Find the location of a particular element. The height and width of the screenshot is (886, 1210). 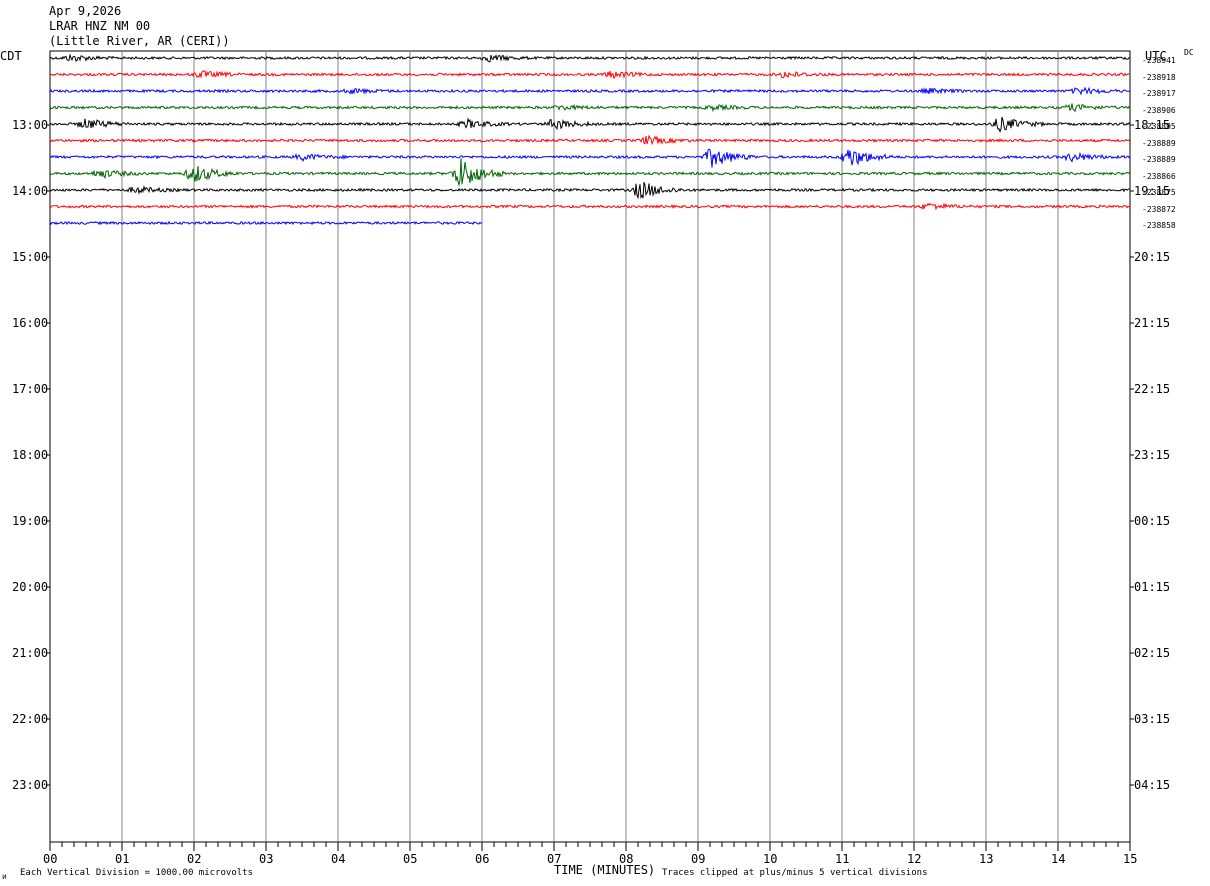

x-tick-label: 06 is located at coordinates (482, 859).